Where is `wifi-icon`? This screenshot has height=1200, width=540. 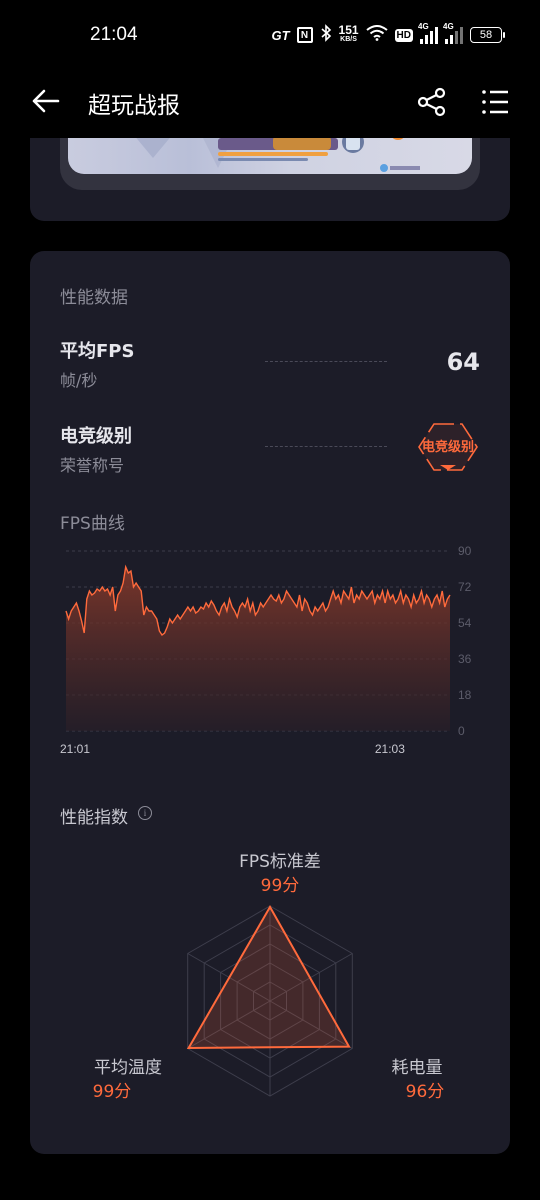 wifi-icon is located at coordinates (376, 35).